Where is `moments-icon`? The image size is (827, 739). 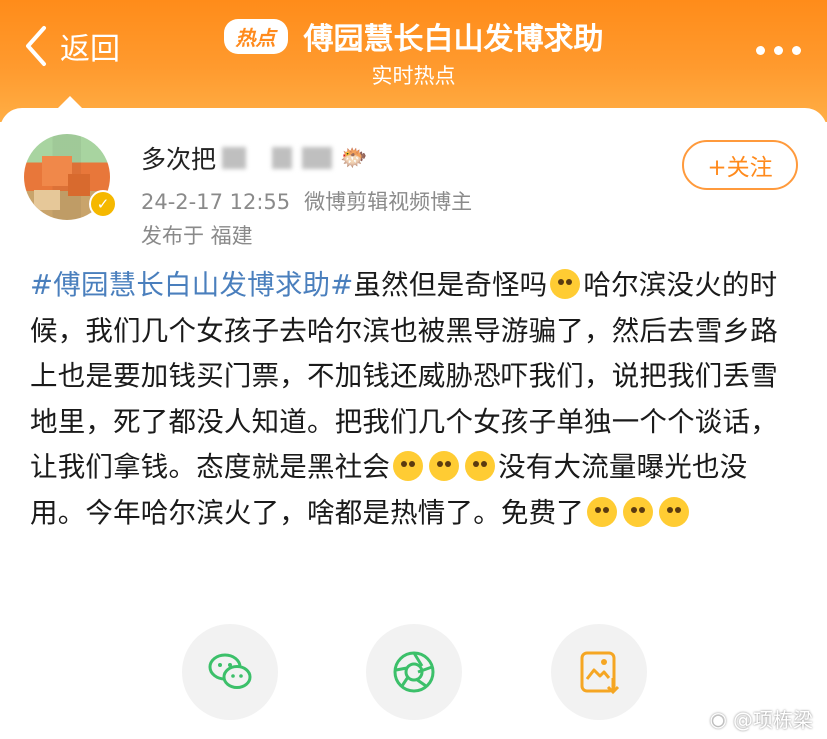 moments-icon is located at coordinates (414, 672).